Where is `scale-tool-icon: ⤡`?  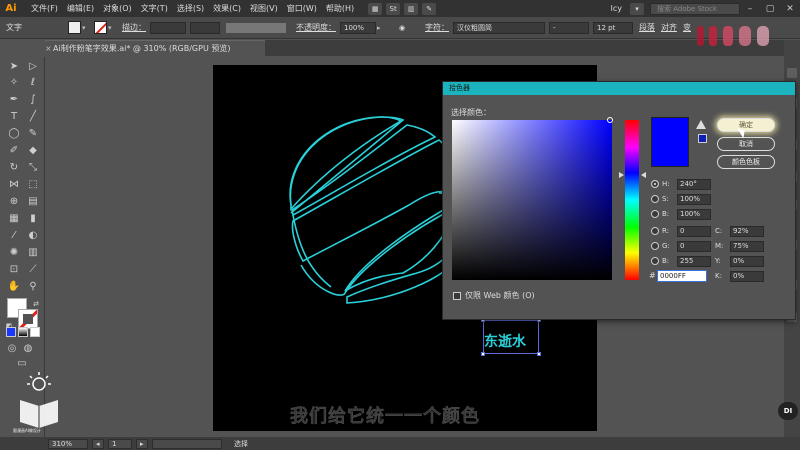 scale-tool-icon: ⤡ is located at coordinates (33, 167).